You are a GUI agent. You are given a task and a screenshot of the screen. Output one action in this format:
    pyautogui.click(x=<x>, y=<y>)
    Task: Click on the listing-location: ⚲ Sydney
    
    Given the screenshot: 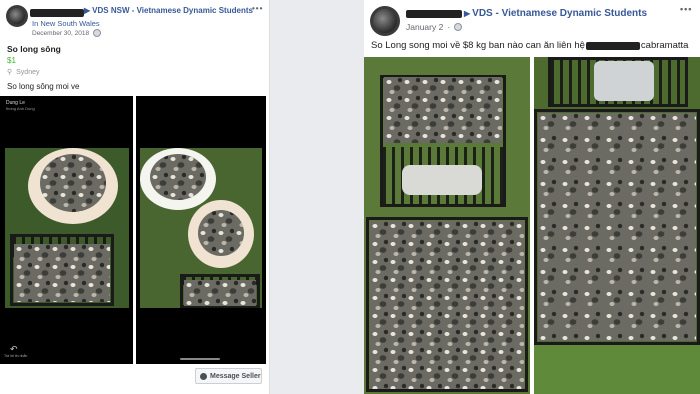 What is the action you would take?
    pyautogui.click(x=23, y=72)
    